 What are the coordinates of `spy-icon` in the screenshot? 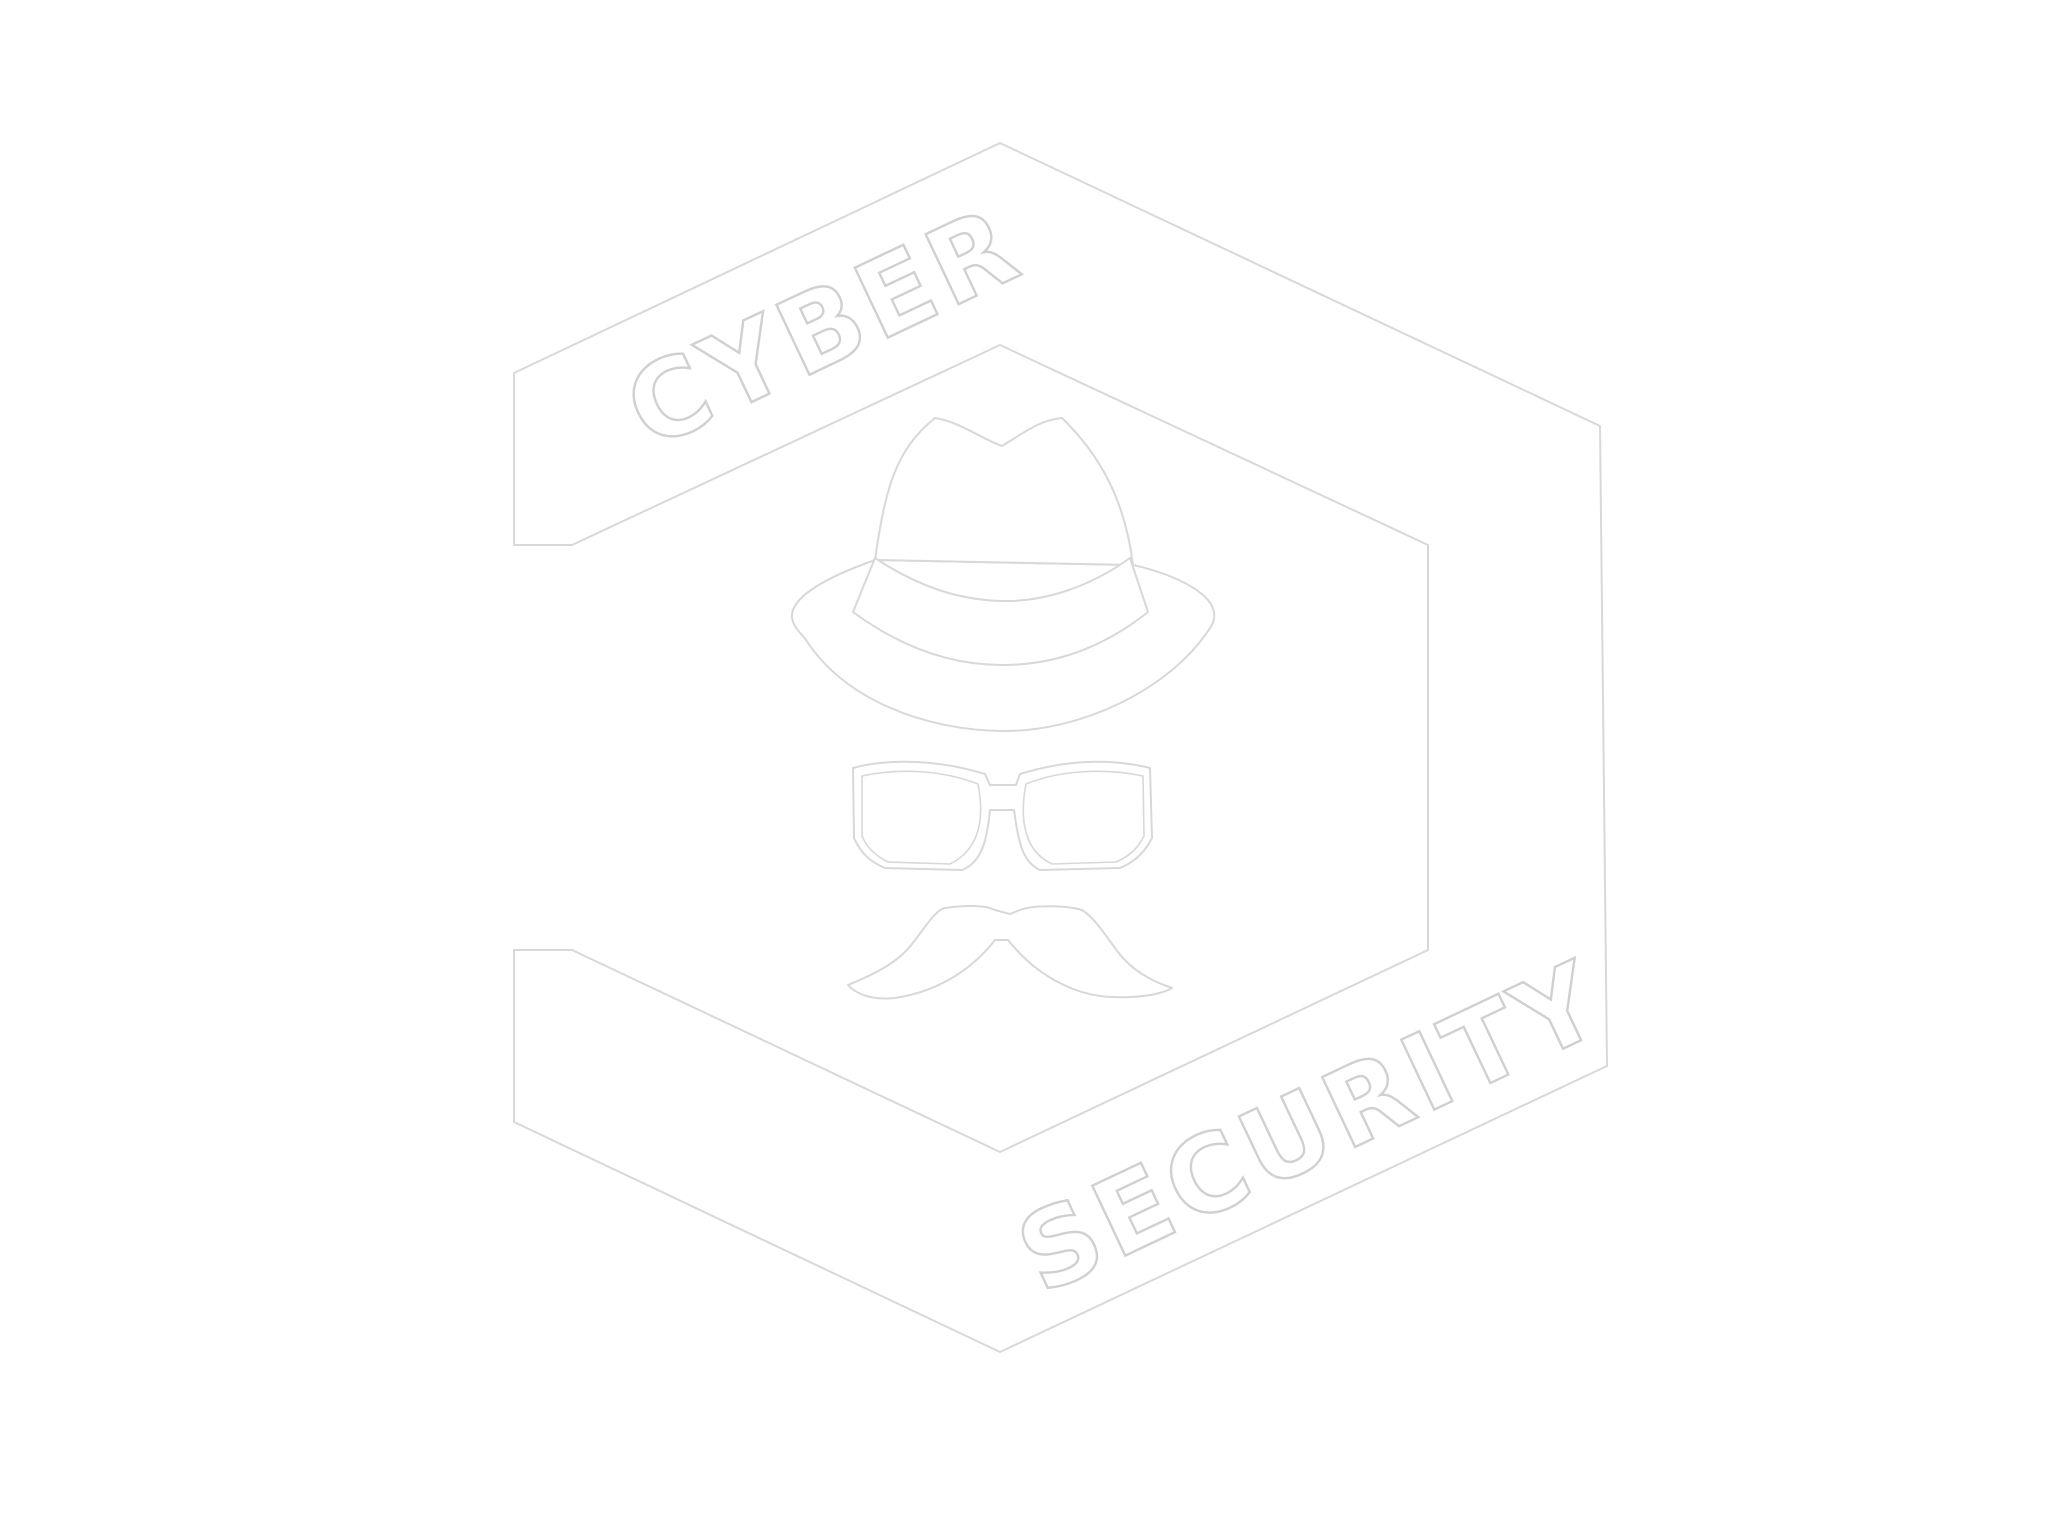 It's located at (1003, 708).